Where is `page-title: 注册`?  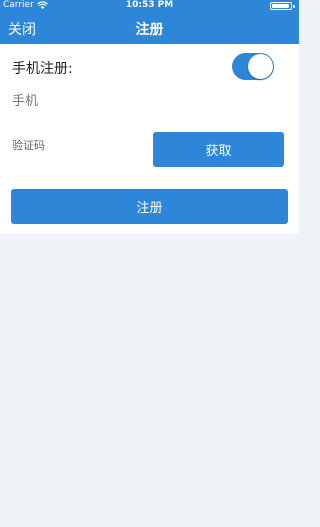 page-title: 注册 is located at coordinates (149, 30).